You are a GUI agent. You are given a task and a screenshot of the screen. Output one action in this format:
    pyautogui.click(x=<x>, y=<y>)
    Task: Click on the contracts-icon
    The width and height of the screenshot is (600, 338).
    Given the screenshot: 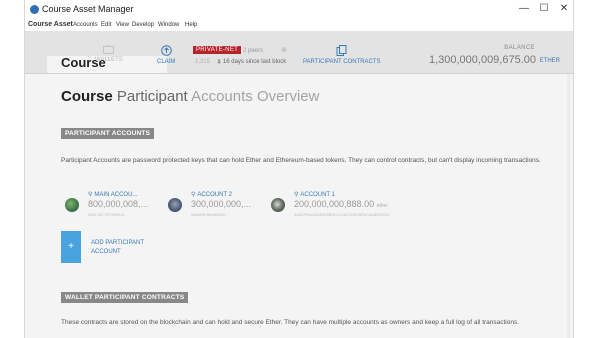 What is the action you would take?
    pyautogui.click(x=341, y=50)
    